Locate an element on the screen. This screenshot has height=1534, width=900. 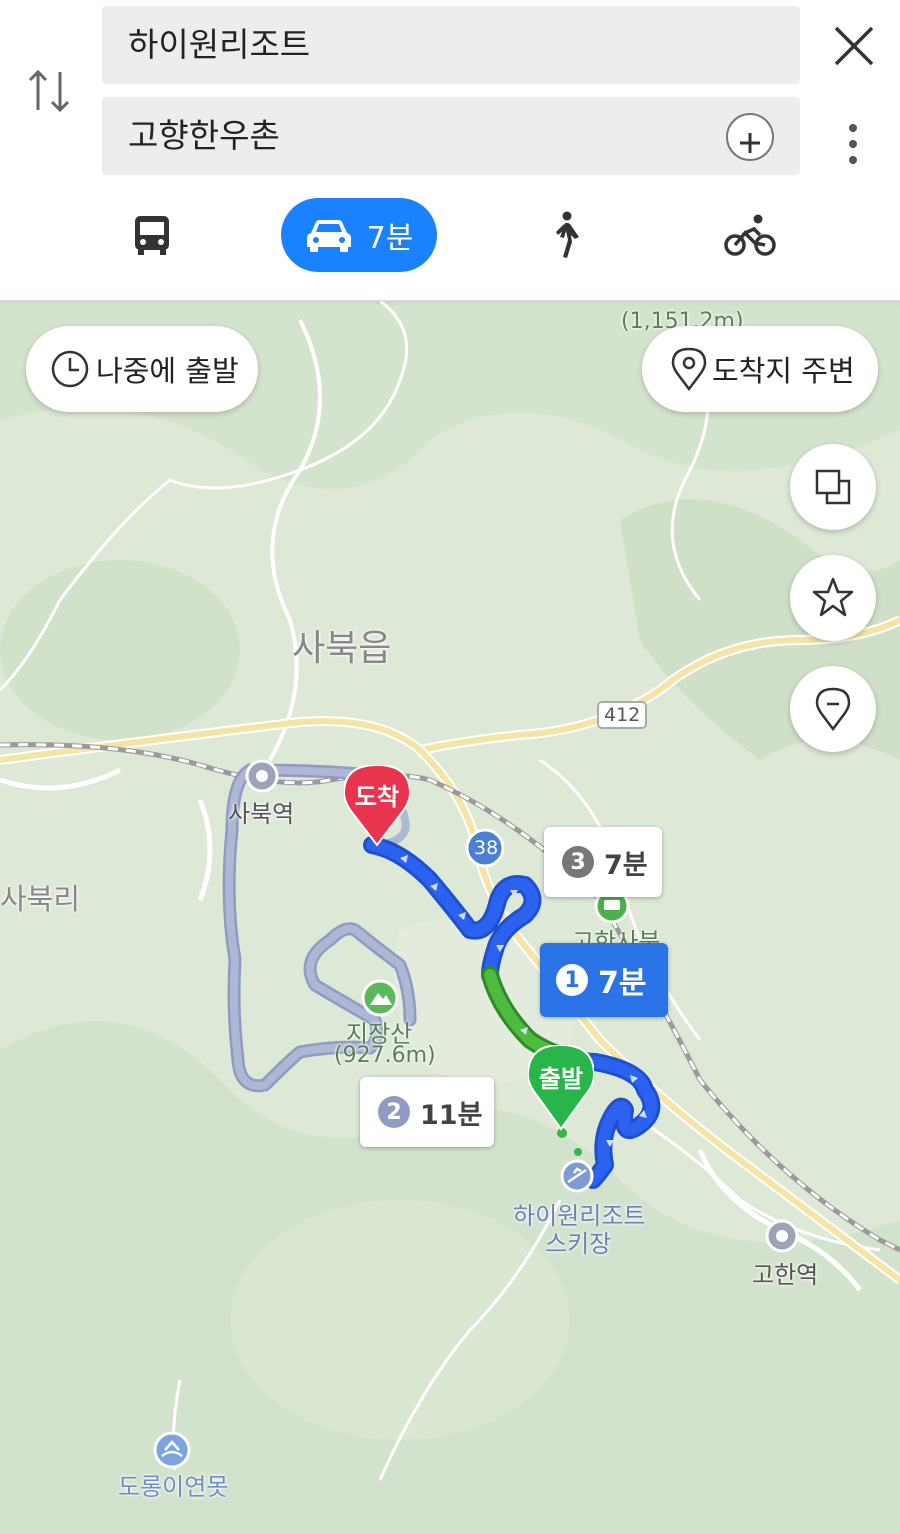
arrival-marker: 도착 is located at coordinates (377, 806).